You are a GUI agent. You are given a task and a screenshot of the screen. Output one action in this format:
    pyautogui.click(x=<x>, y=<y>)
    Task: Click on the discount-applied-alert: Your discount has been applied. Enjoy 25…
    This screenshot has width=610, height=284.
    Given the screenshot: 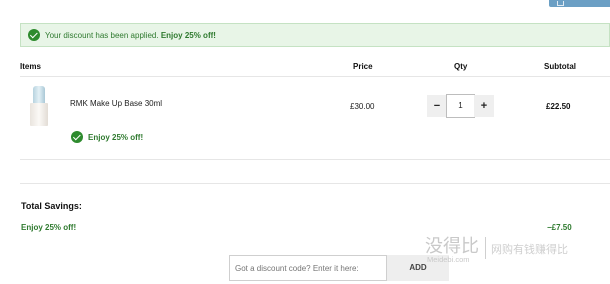 What is the action you would take?
    pyautogui.click(x=315, y=35)
    